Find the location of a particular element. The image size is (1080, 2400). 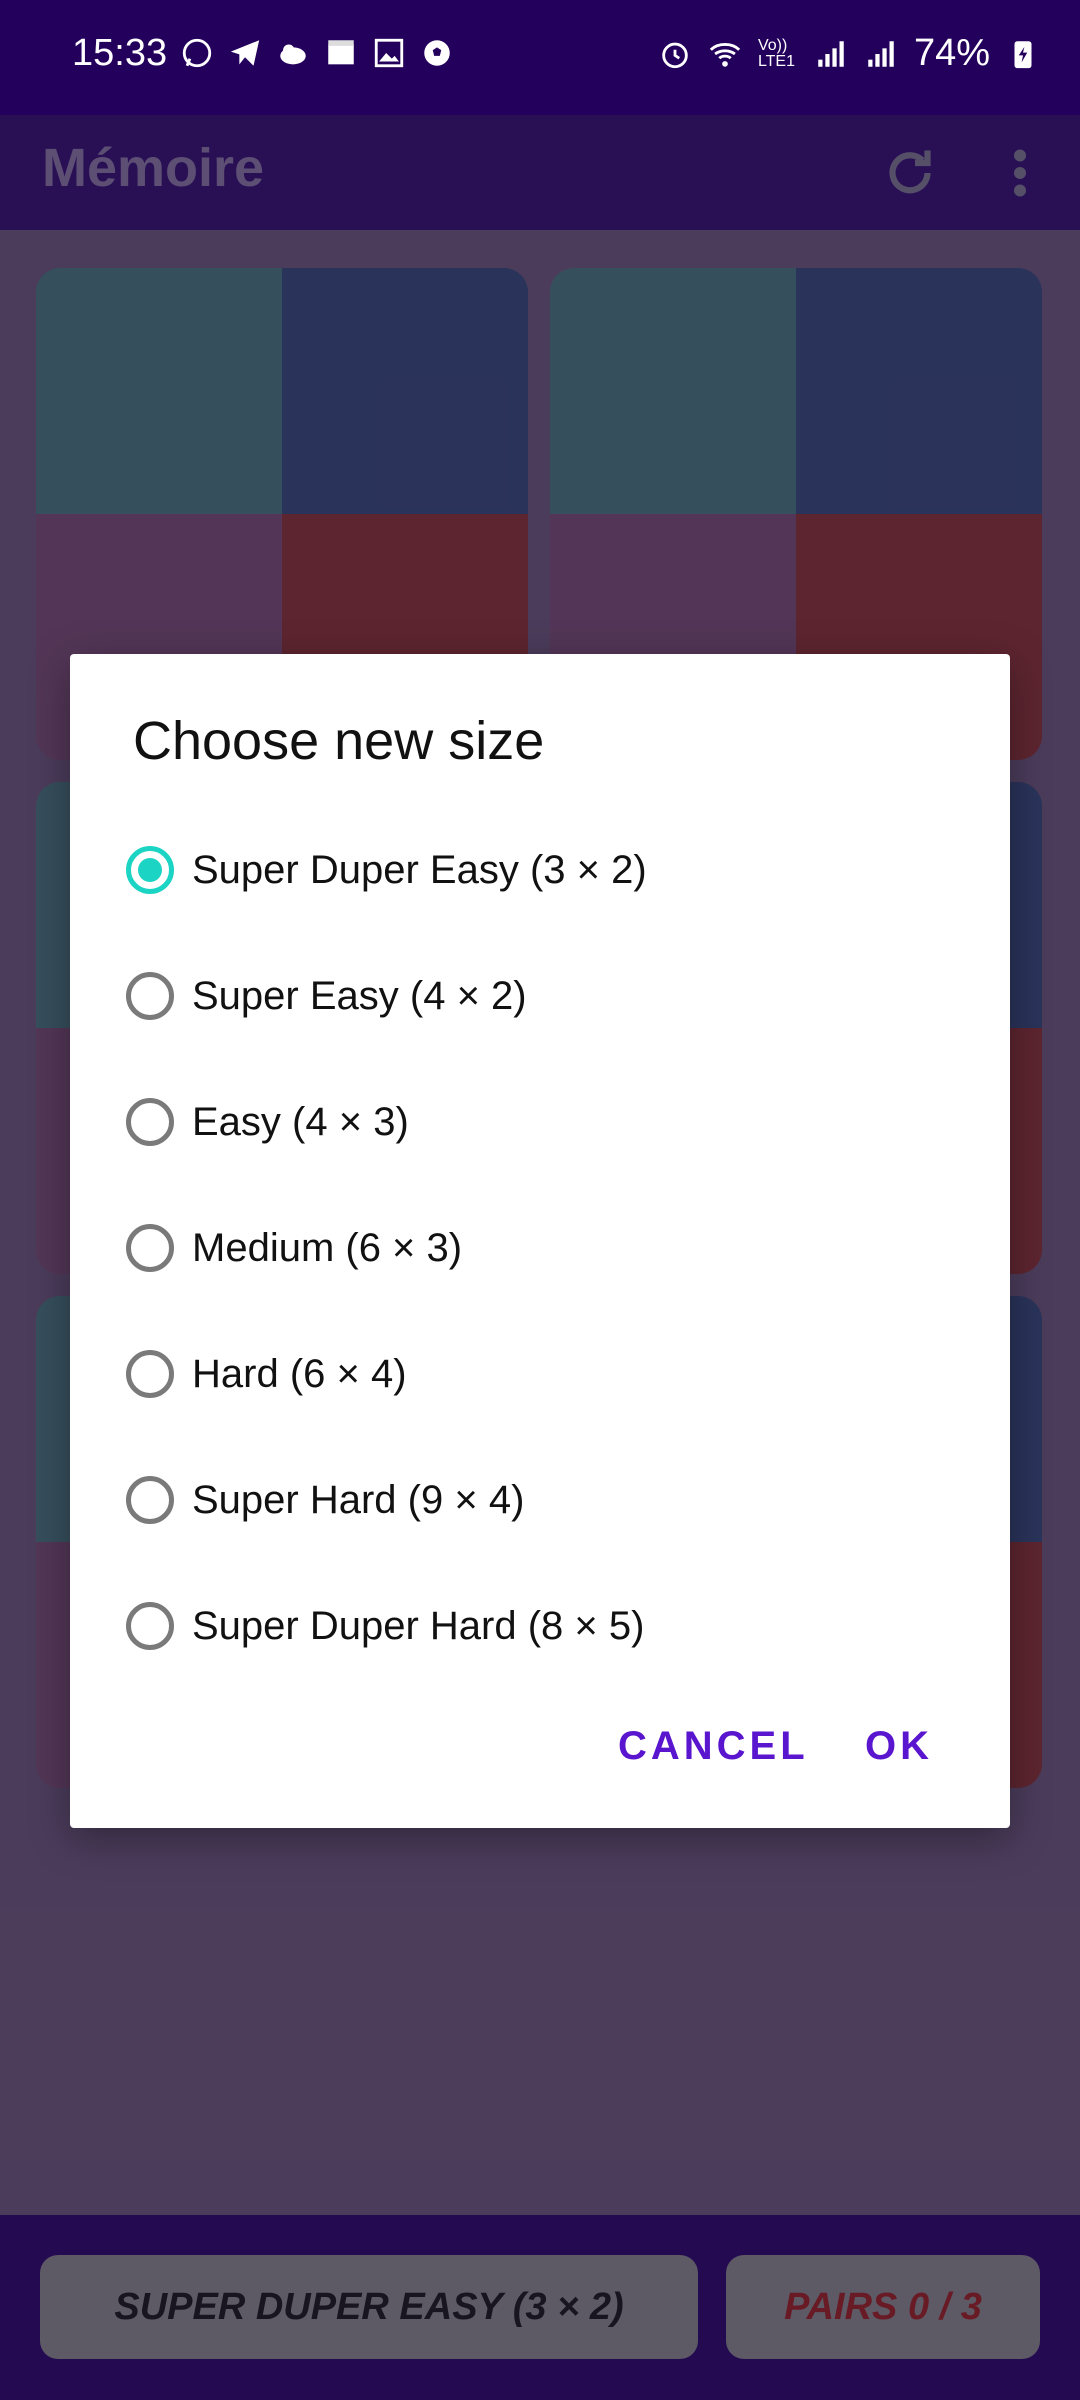

size-option: Super Duper Hard (8 × 5) is located at coordinates (536, 1626).